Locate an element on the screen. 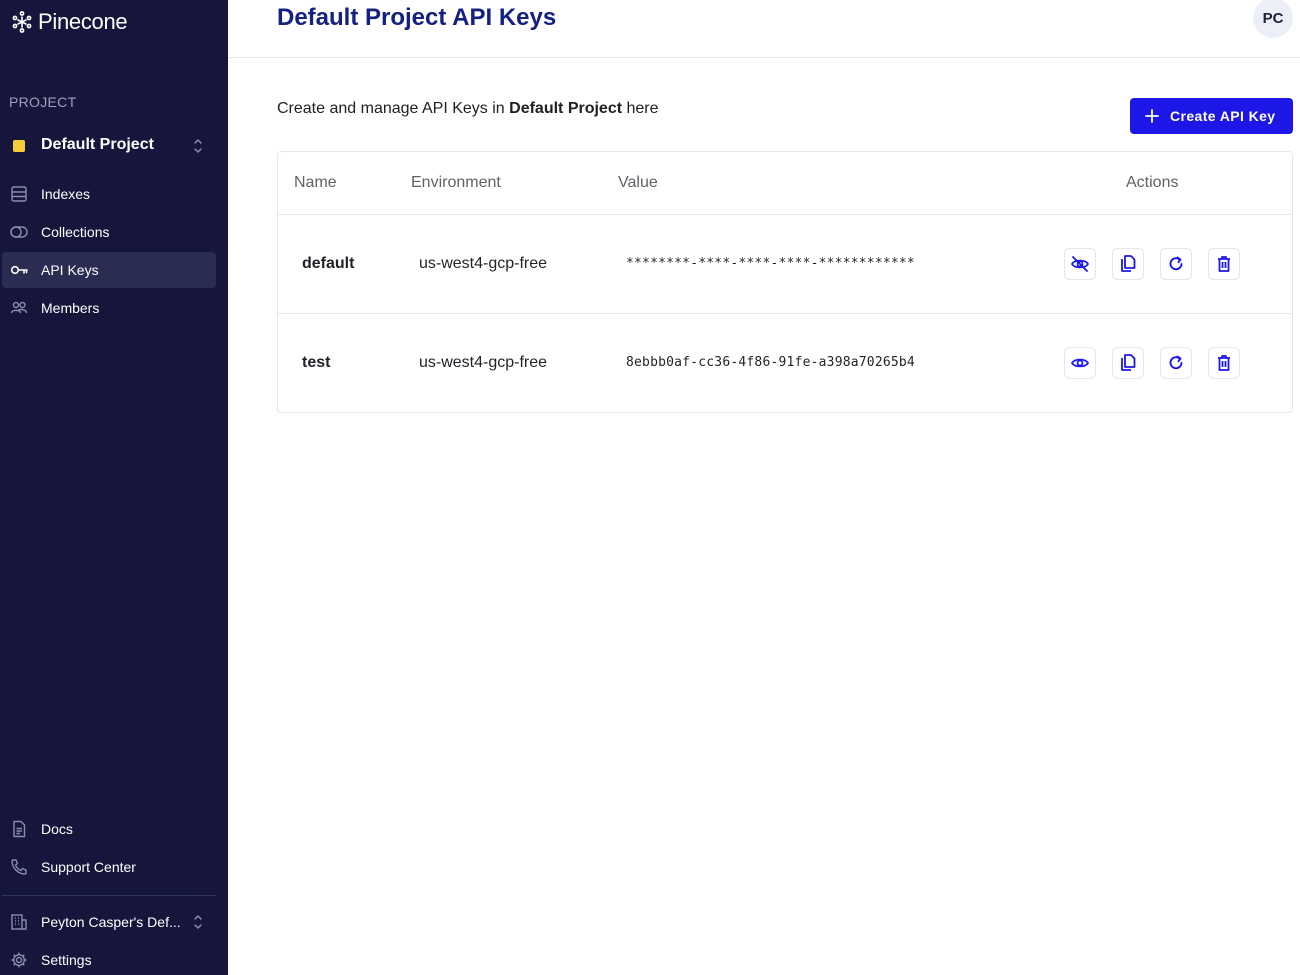 The width and height of the screenshot is (1300, 975). create-api-key-button: Create API Key is located at coordinates (1211, 116).